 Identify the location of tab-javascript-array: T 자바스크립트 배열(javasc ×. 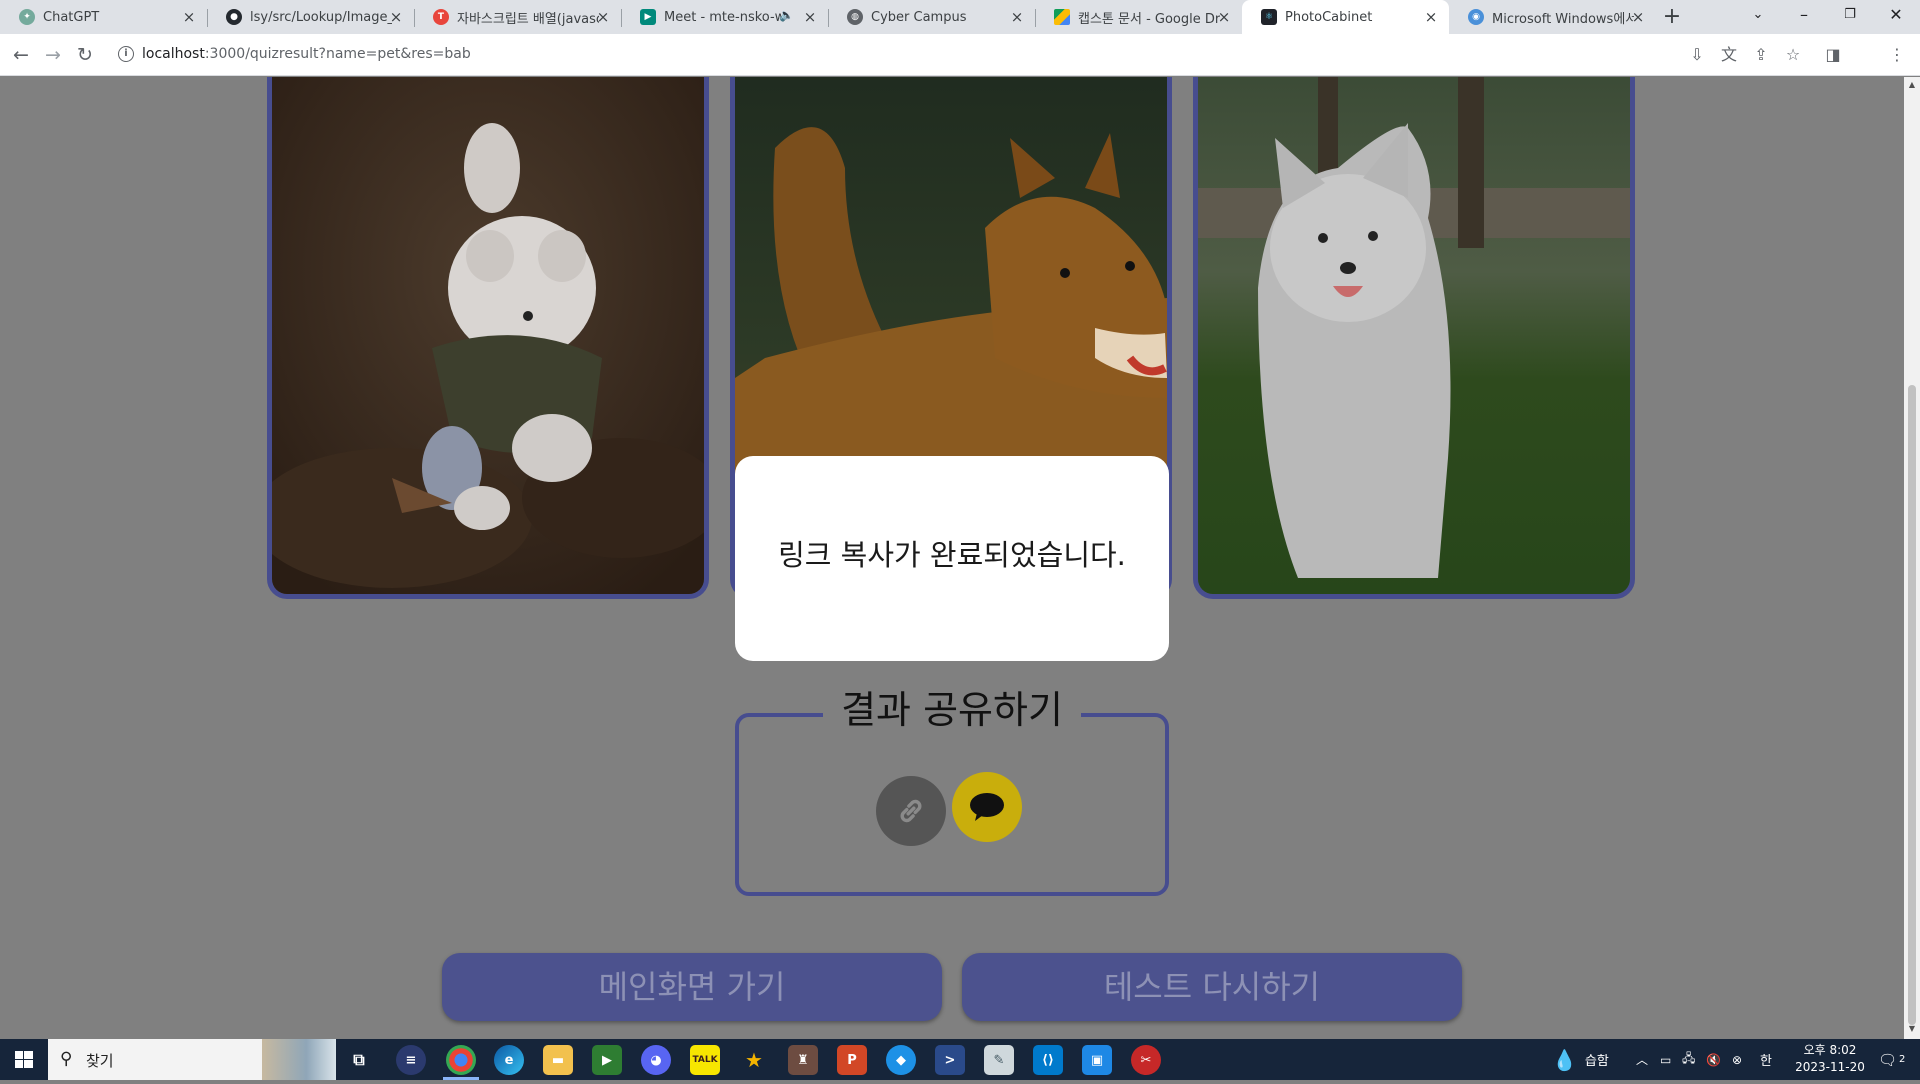
(517, 17).